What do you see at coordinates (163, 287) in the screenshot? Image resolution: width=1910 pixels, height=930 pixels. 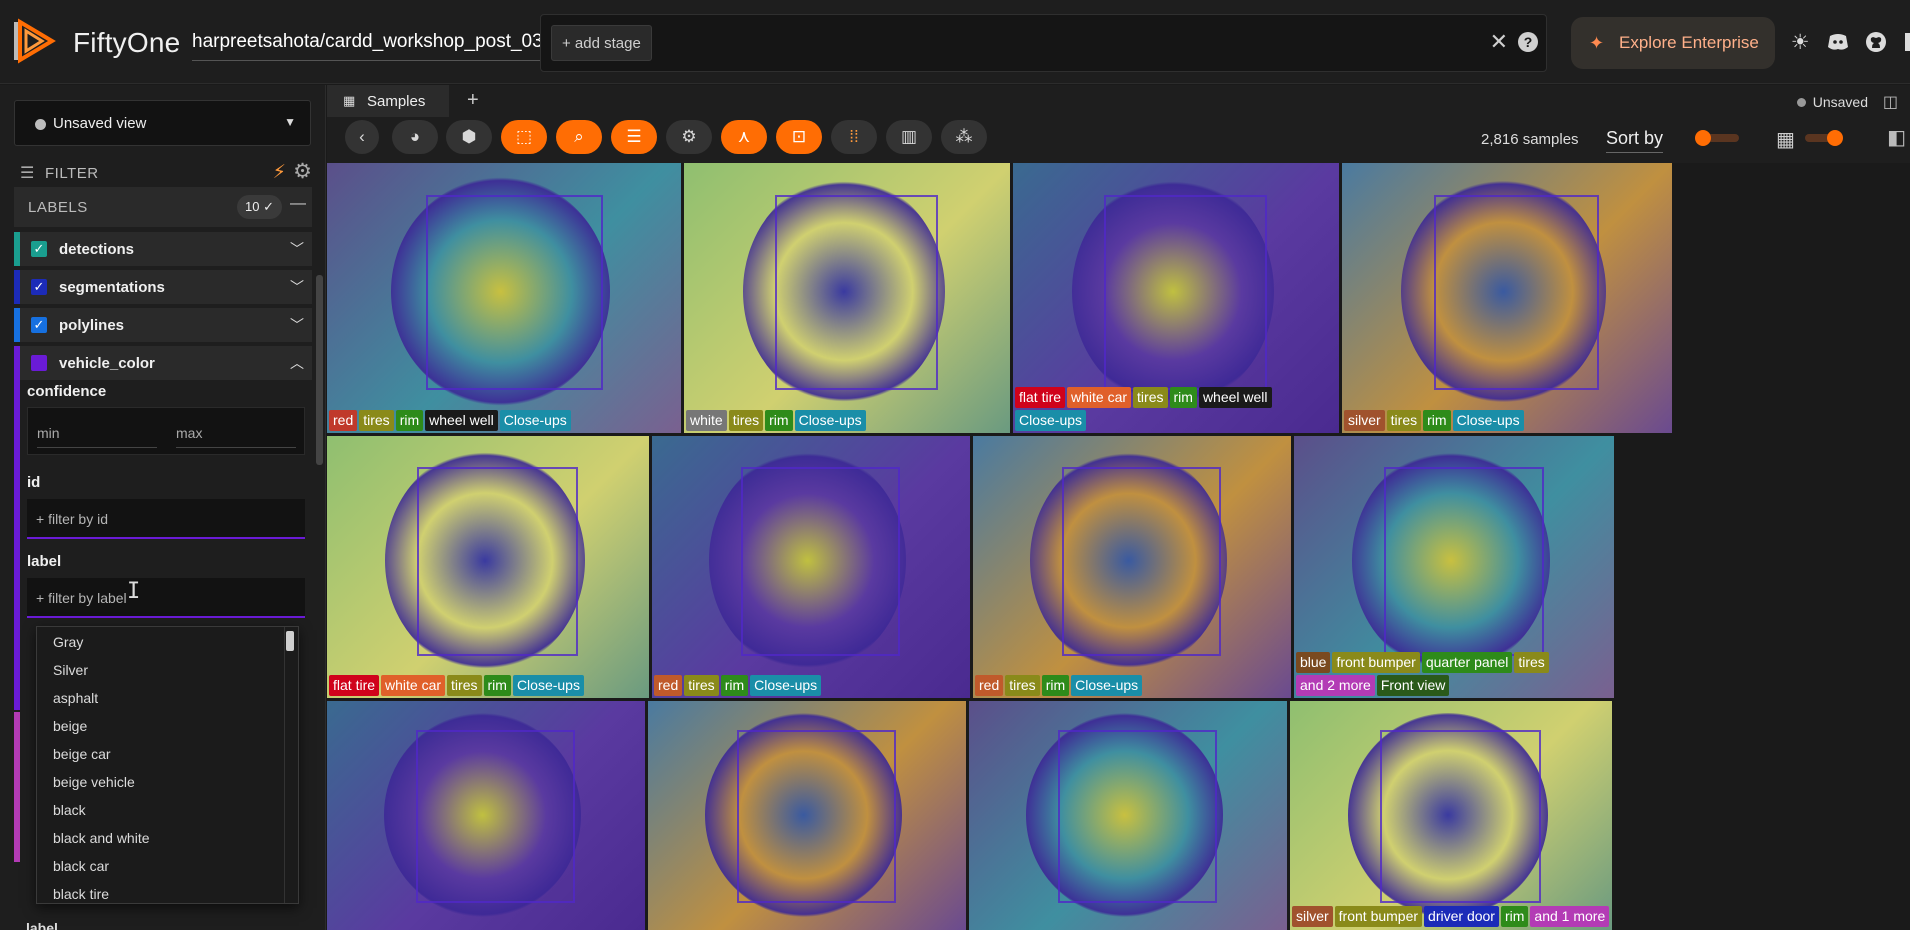 I see `field-row-segmentations: ✓ segmentations ﹀` at bounding box center [163, 287].